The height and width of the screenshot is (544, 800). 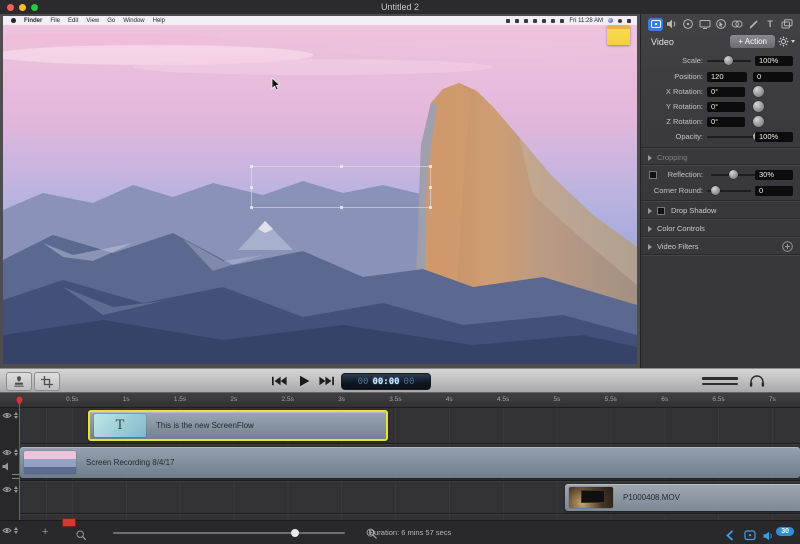 I want to click on y-rotation-knob, so click(x=758, y=106).